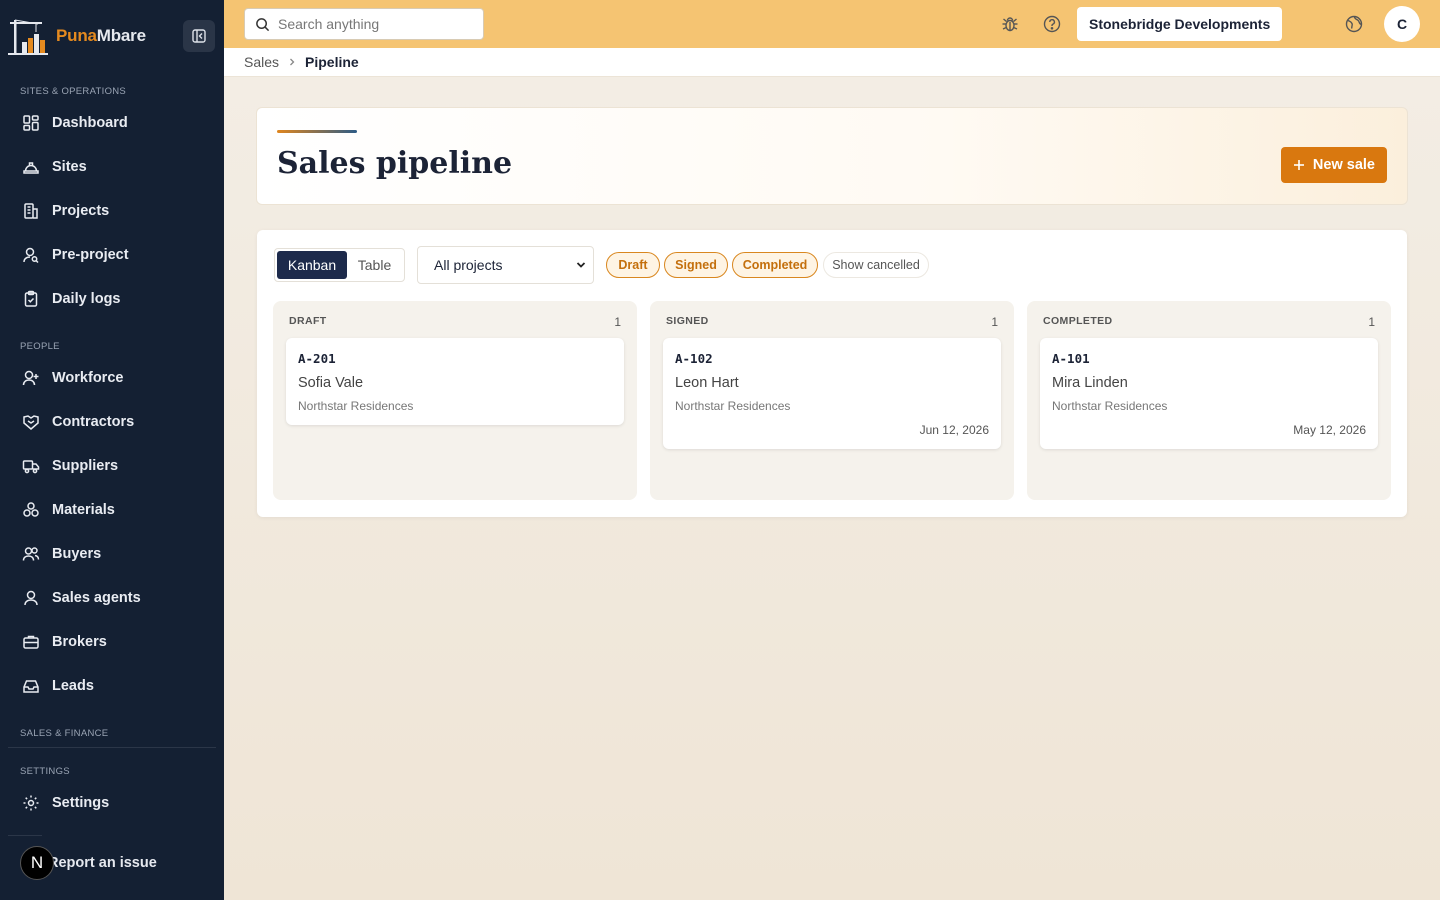 The height and width of the screenshot is (900, 1440). I want to click on language-button, so click(1354, 24).